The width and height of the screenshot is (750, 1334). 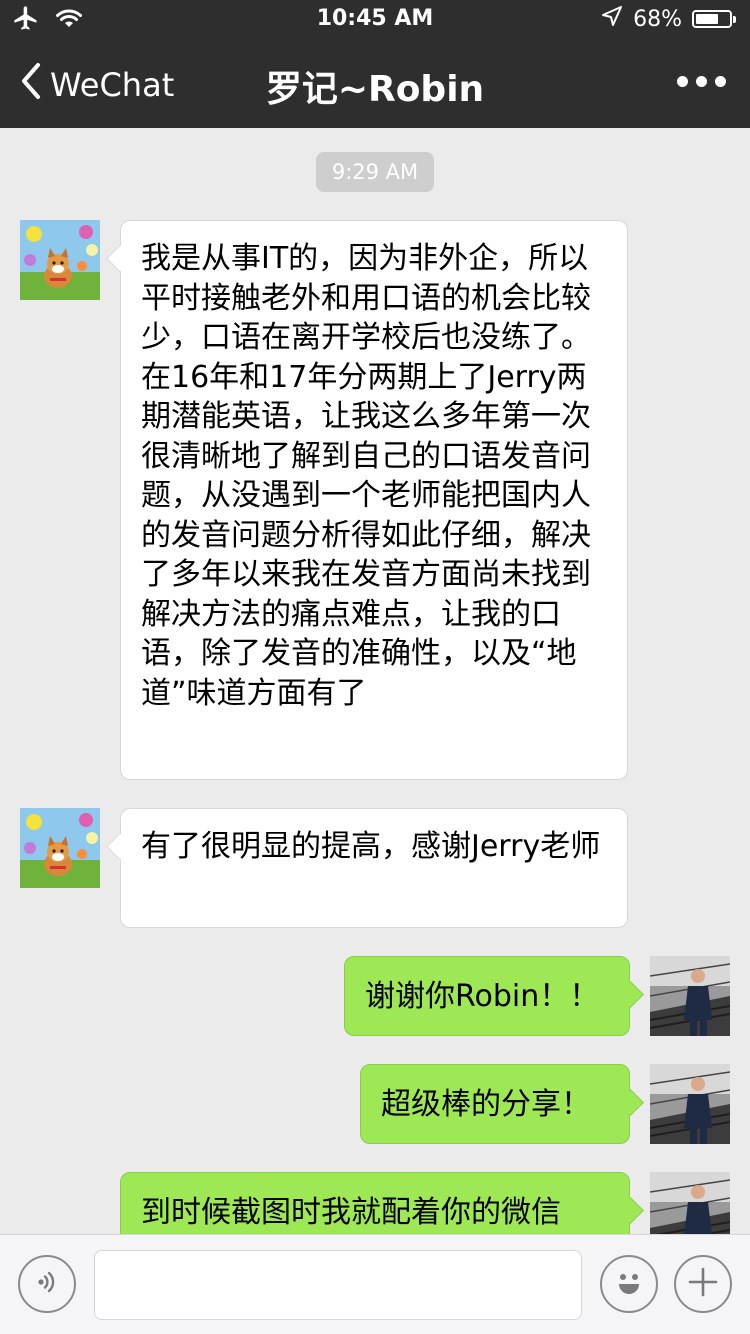 What do you see at coordinates (374, 868) in the screenshot?
I see `message-bubble-incoming: 有了很明显的提高，感谢Jerry老师` at bounding box center [374, 868].